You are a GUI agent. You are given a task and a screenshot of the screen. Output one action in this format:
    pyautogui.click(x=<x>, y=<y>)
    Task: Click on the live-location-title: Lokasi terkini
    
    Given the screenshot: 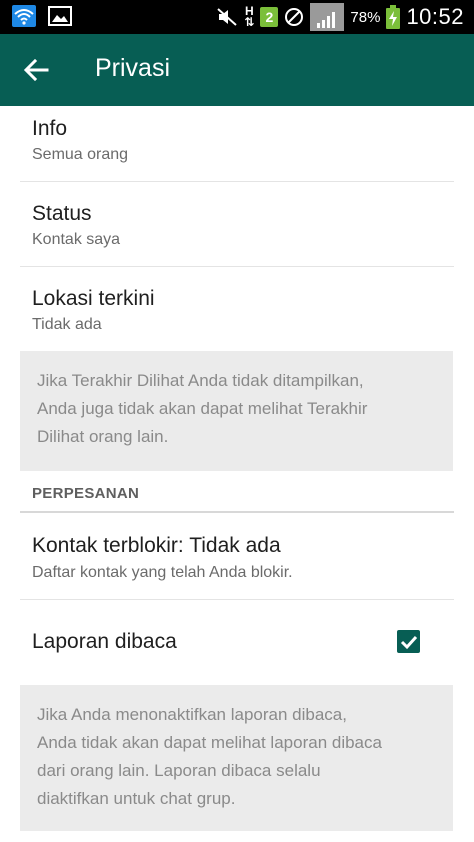 What is the action you would take?
    pyautogui.click(x=93, y=298)
    